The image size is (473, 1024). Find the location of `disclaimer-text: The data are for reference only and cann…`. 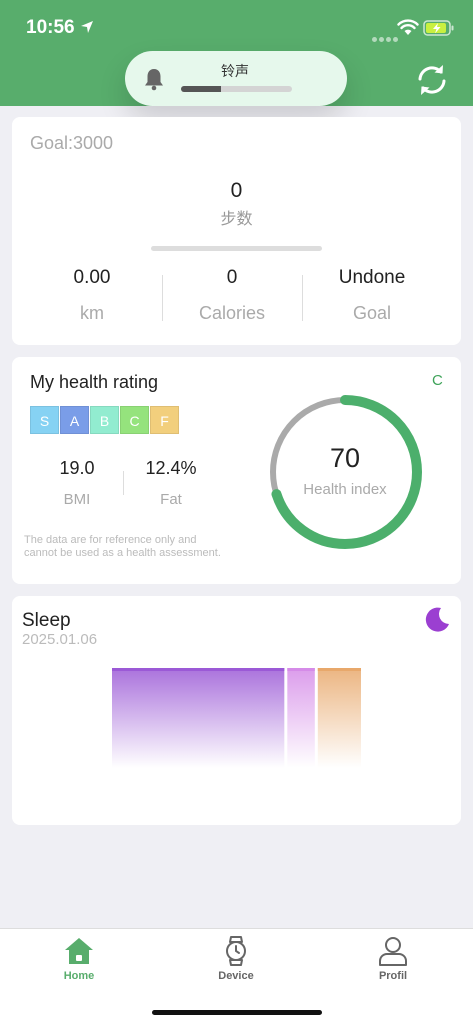

disclaimer-text: The data are for reference only and cann… is located at coordinates (122, 546).